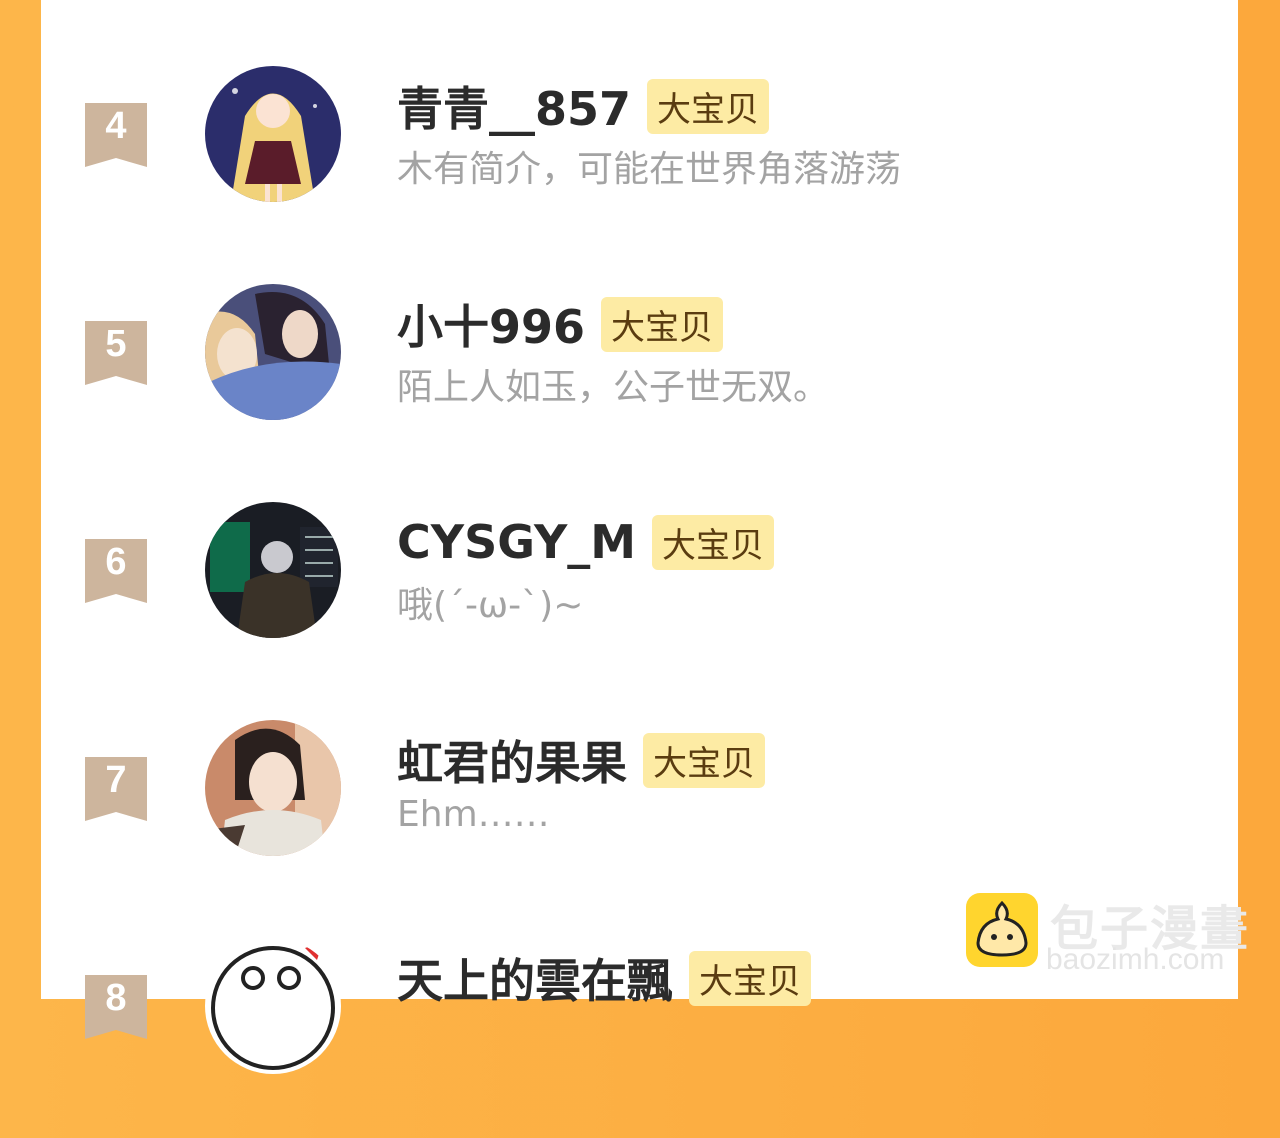 The image size is (1280, 1138). Describe the element at coordinates (535, 978) in the screenshot. I see `user-name: 天上的雲在飄` at that location.